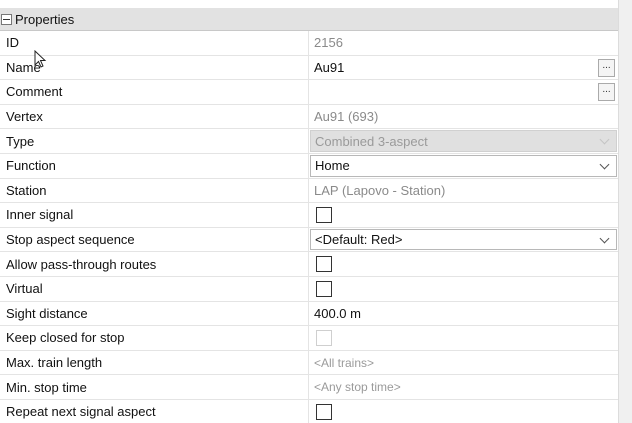  Describe the element at coordinates (380, 190) in the screenshot. I see `station-value: LAP (Lapovo - Station)` at that location.